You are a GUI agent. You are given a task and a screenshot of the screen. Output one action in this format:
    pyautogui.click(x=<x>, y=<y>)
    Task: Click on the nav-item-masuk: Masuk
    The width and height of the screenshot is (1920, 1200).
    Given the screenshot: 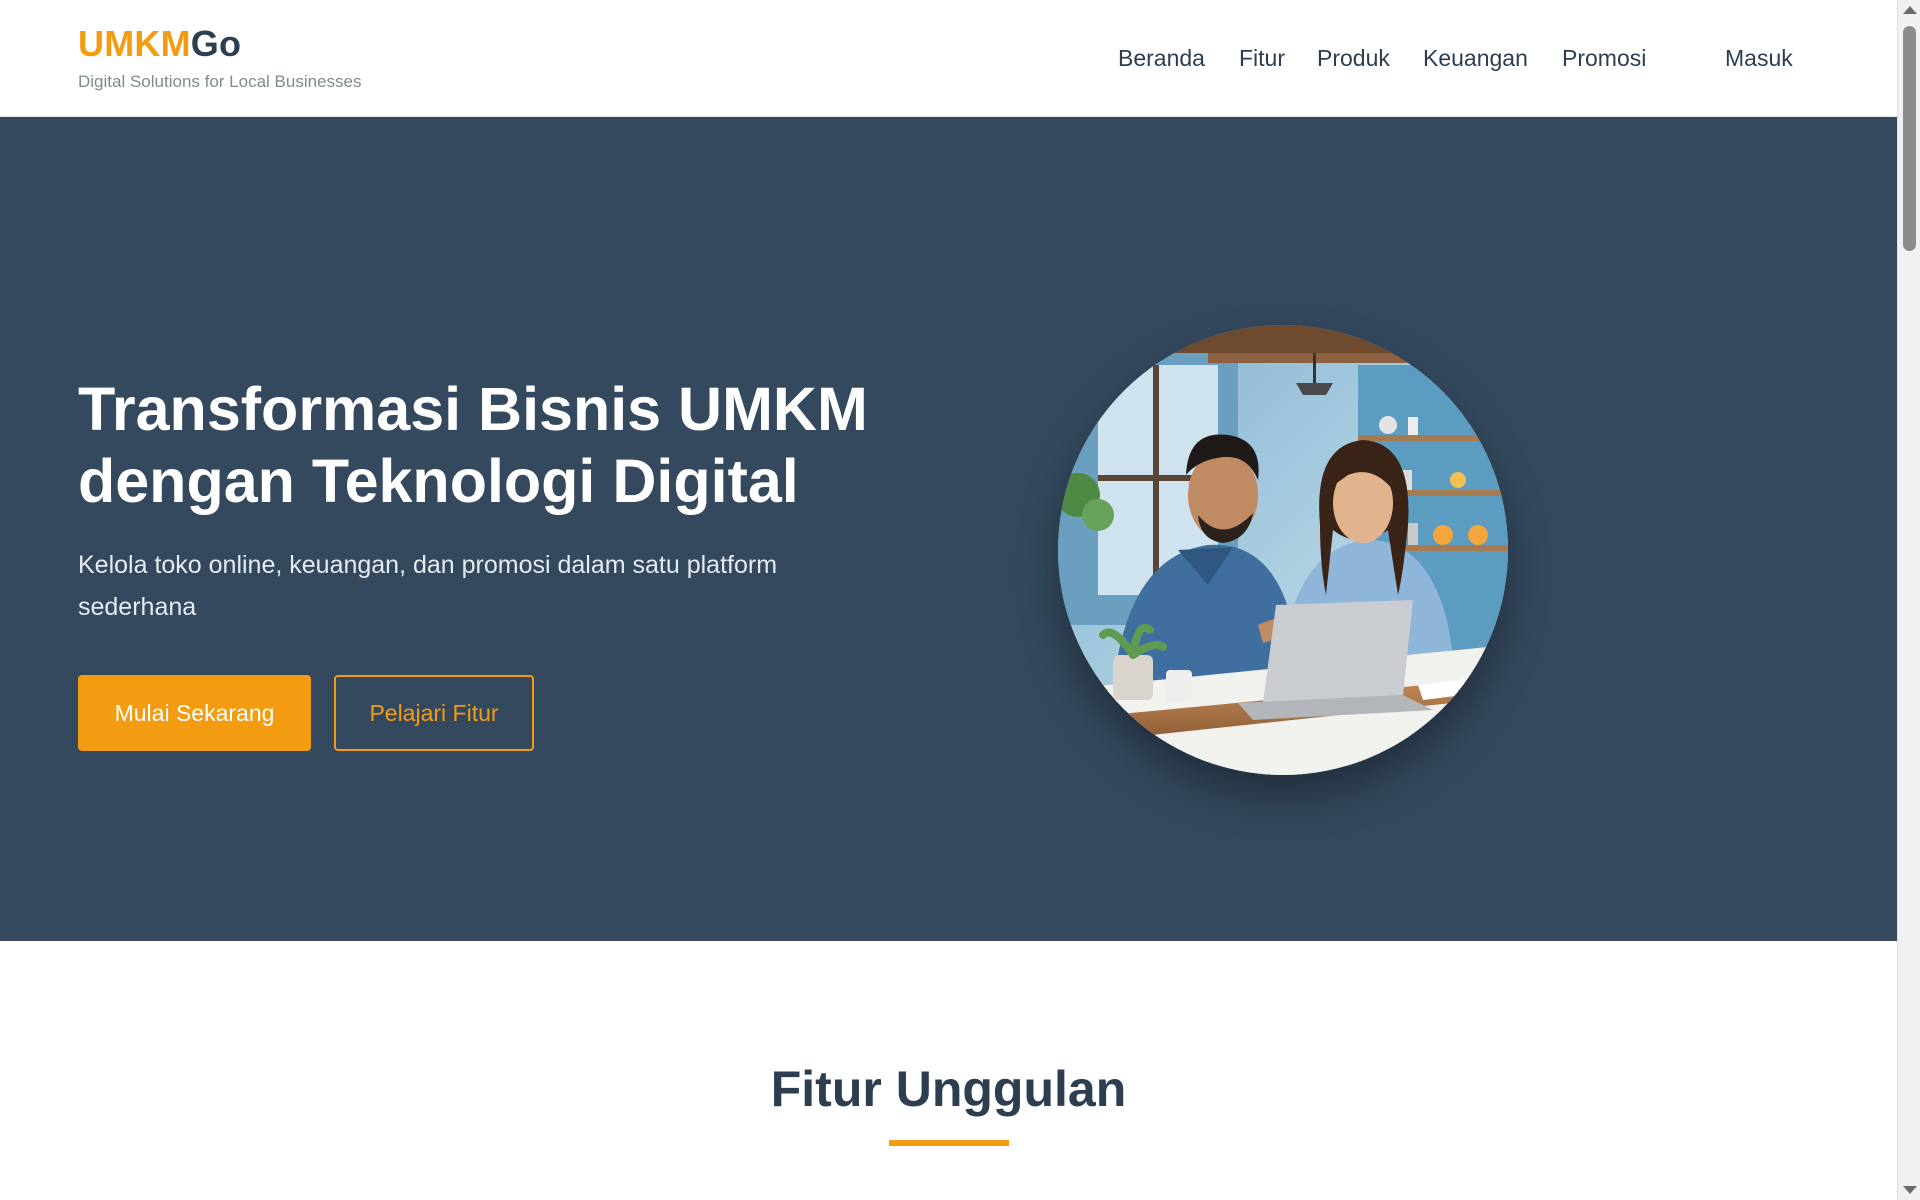 What is the action you would take?
    pyautogui.click(x=1759, y=58)
    